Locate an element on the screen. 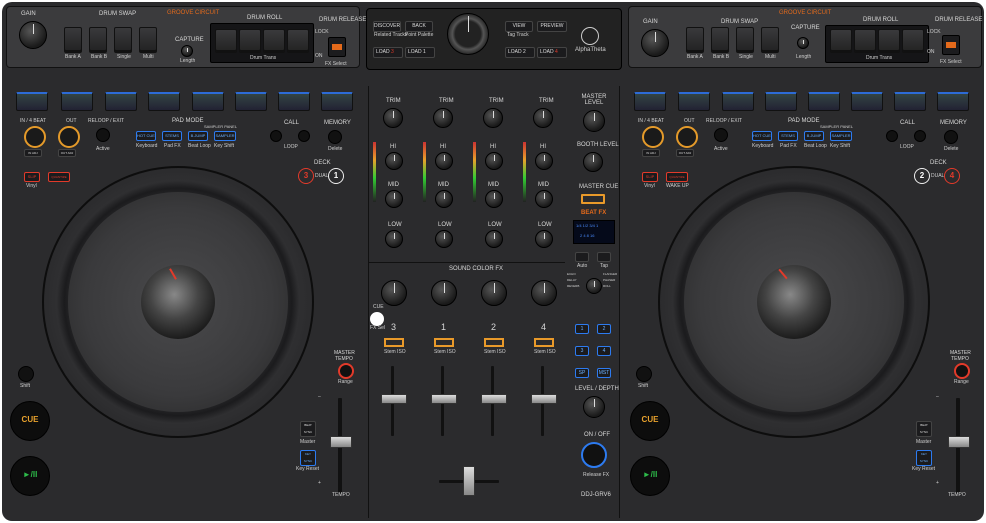  trim-knob-ch2 is located at coordinates (493, 118).